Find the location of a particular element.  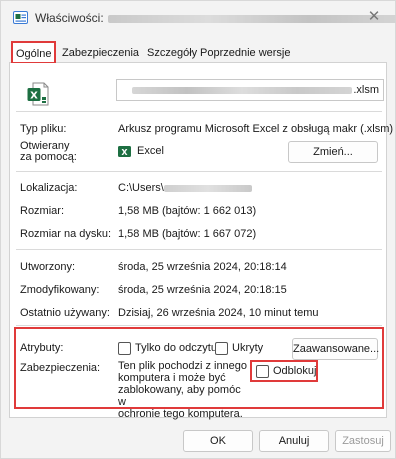

readonly-checkbox is located at coordinates (124, 348).